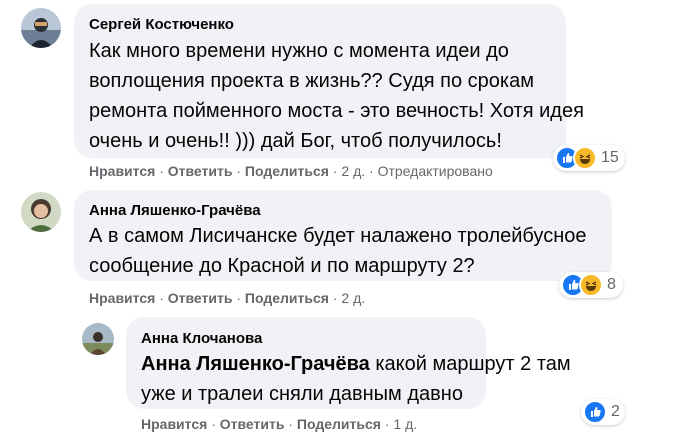 This screenshot has height=437, width=681. I want to click on comment-author: Сергей Костюченко, so click(161, 24).